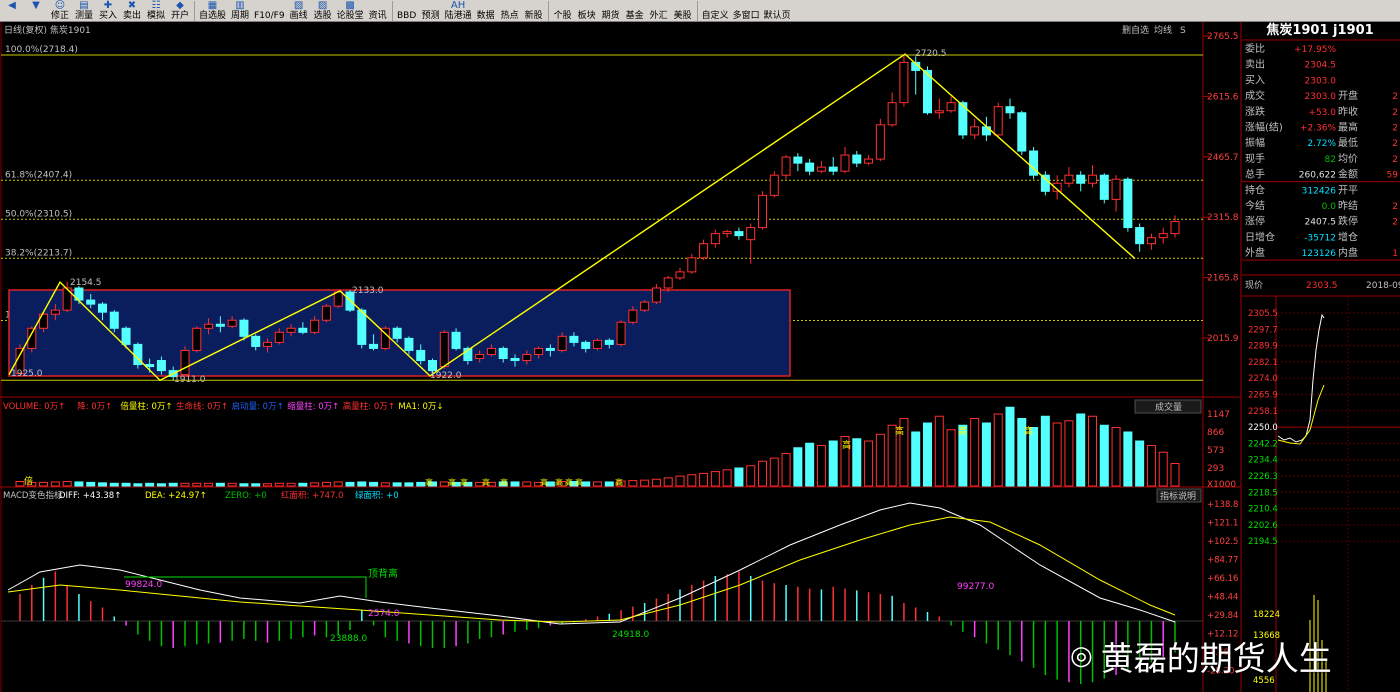 This screenshot has height=692, width=1400. What do you see at coordinates (212, 10) in the screenshot?
I see `toolbar-button-8: ▦ 自选股` at bounding box center [212, 10].